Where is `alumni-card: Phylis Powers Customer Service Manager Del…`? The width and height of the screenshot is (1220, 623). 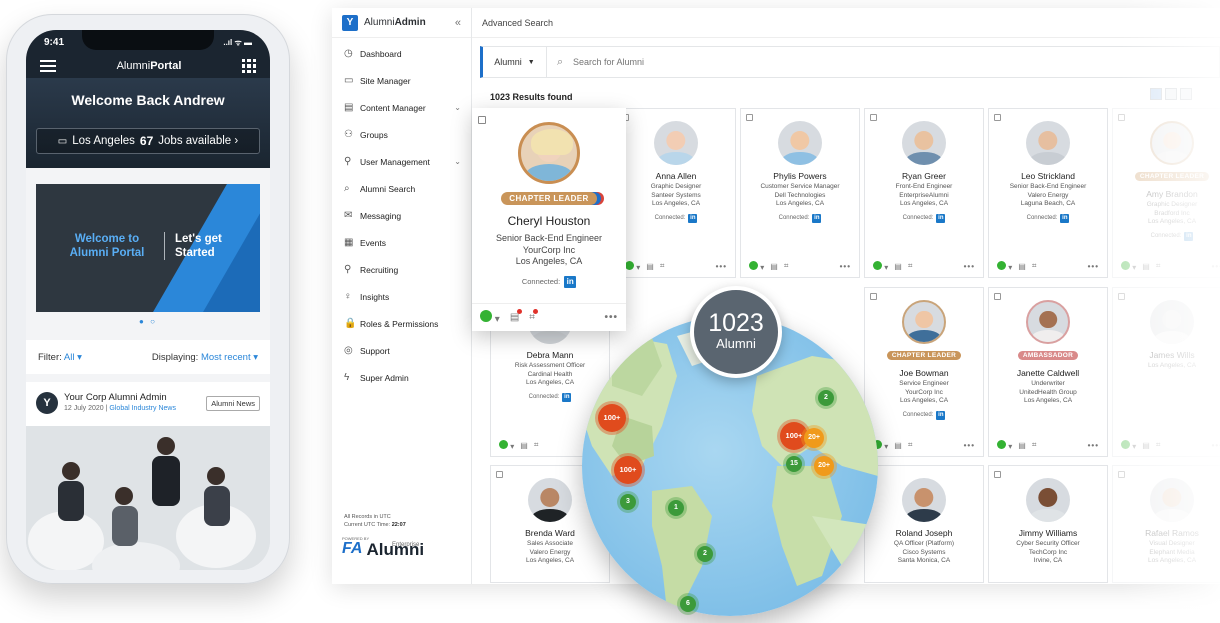
alumni-card: Phylis Powers Customer Service Manager Del… is located at coordinates (800, 193).